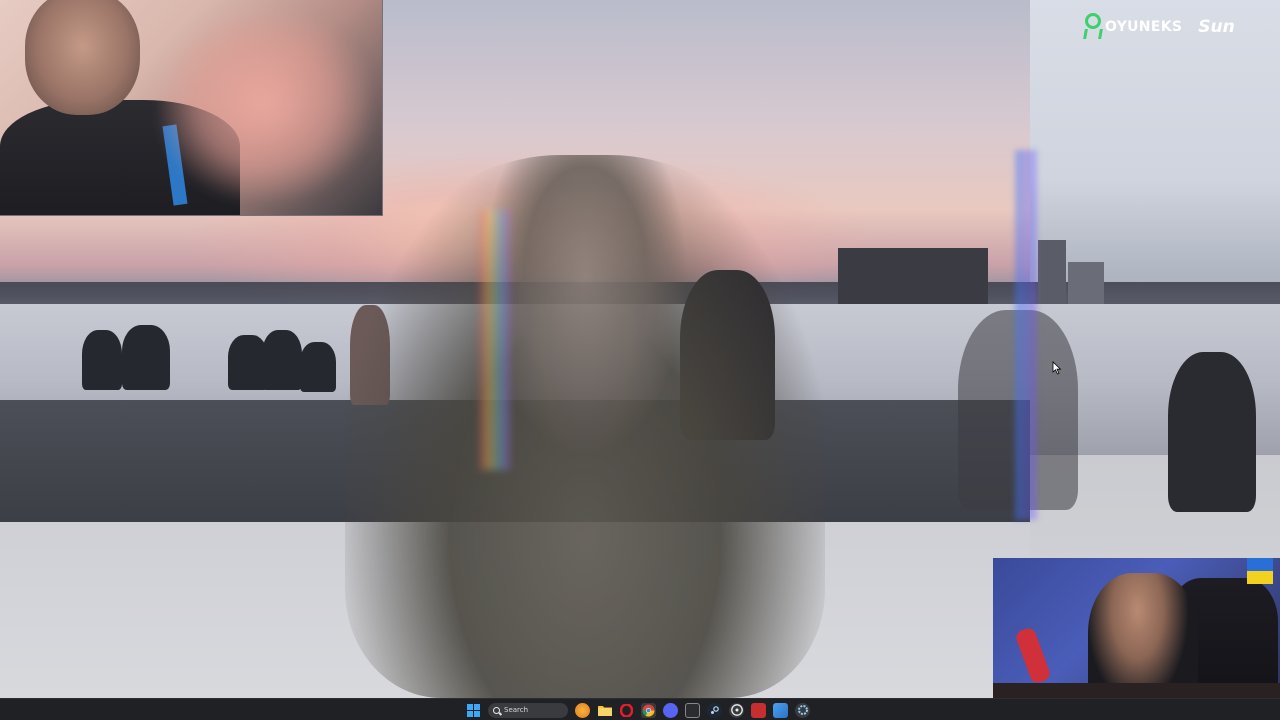  I want to click on media-app-icon, so click(758, 710).